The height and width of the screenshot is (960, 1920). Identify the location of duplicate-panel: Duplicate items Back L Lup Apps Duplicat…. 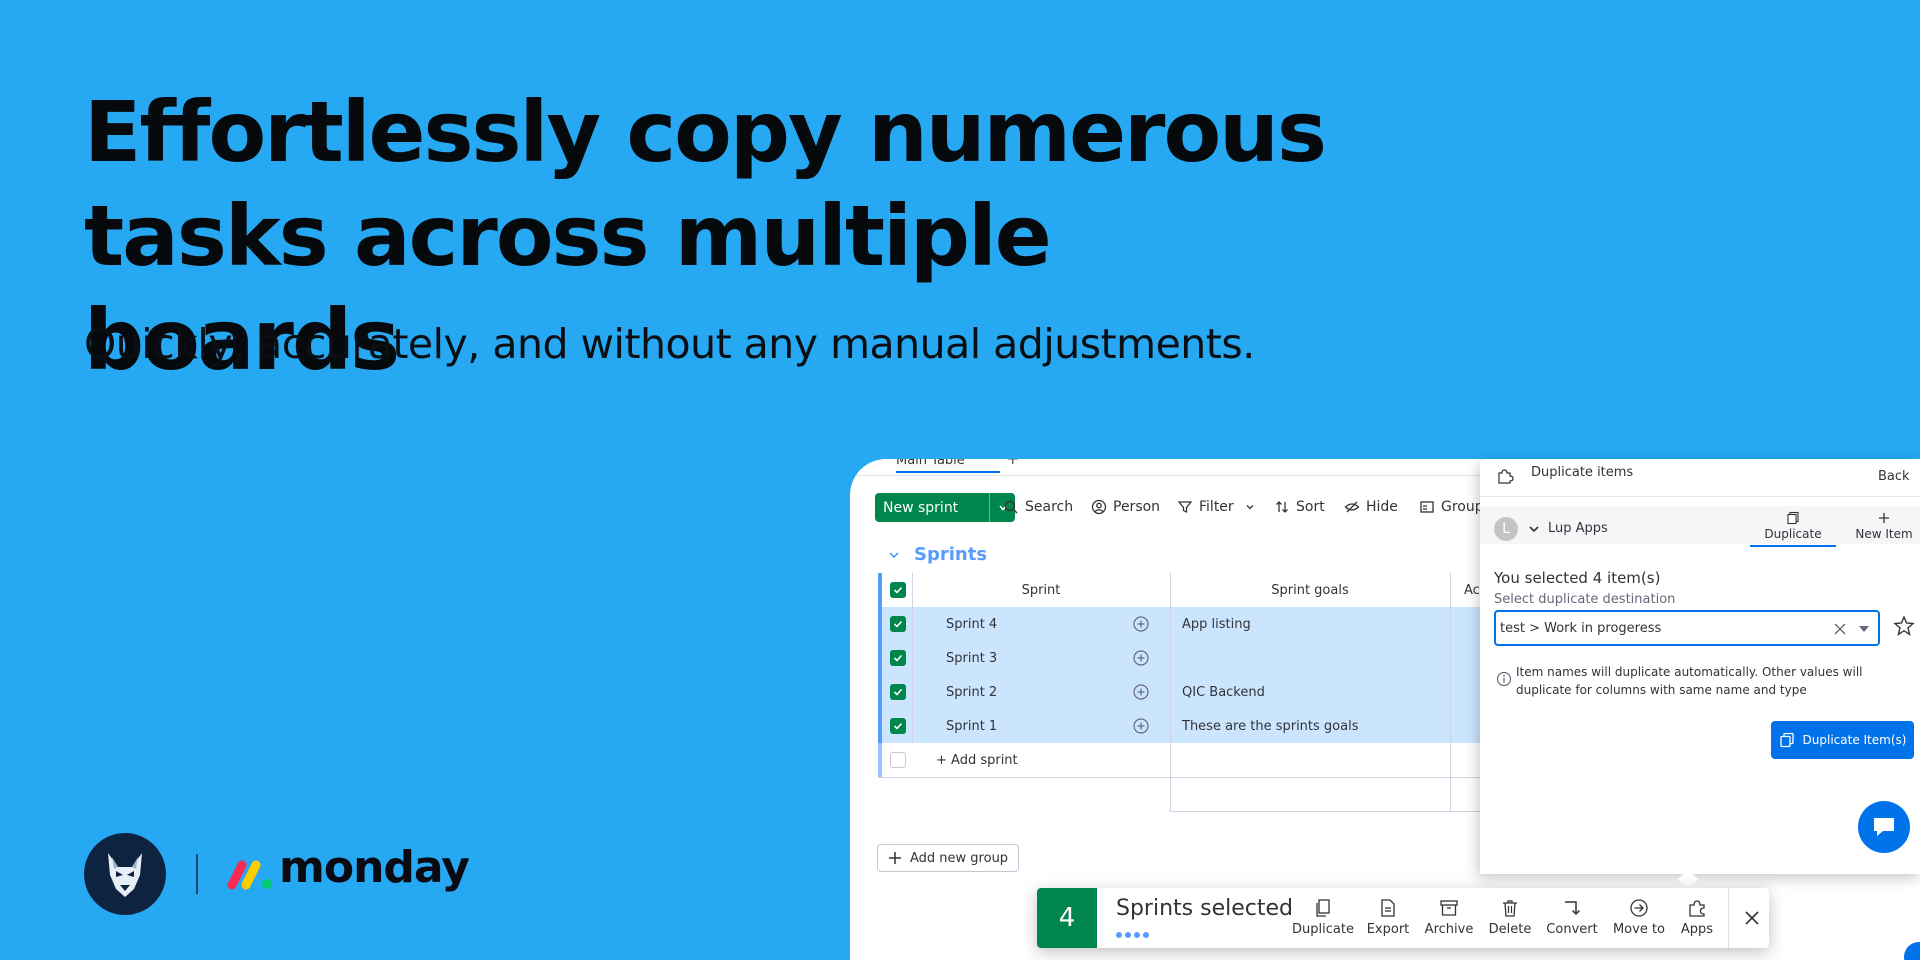
(1700, 666).